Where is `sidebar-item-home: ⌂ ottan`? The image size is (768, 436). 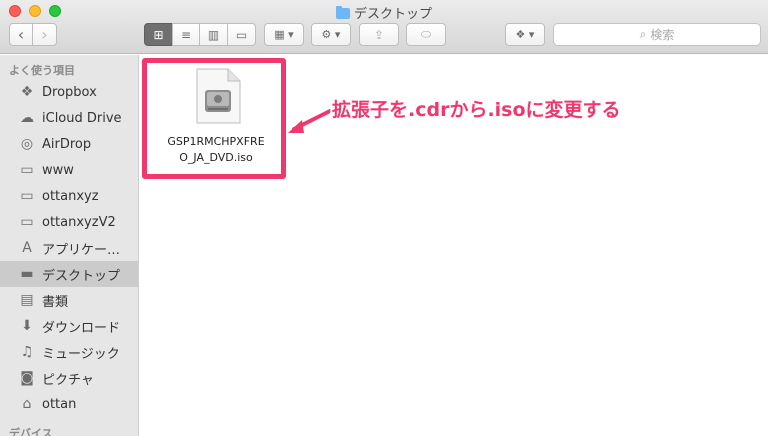 sidebar-item-home: ⌂ ottan is located at coordinates (69, 404).